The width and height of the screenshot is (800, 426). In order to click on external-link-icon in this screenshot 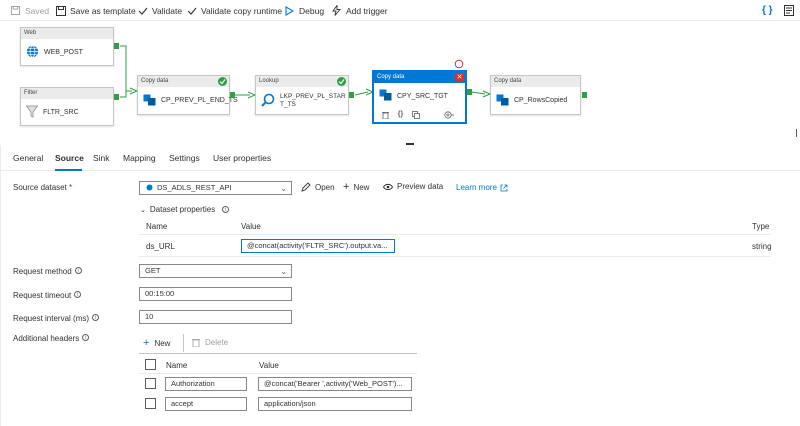, I will do `click(504, 187)`.